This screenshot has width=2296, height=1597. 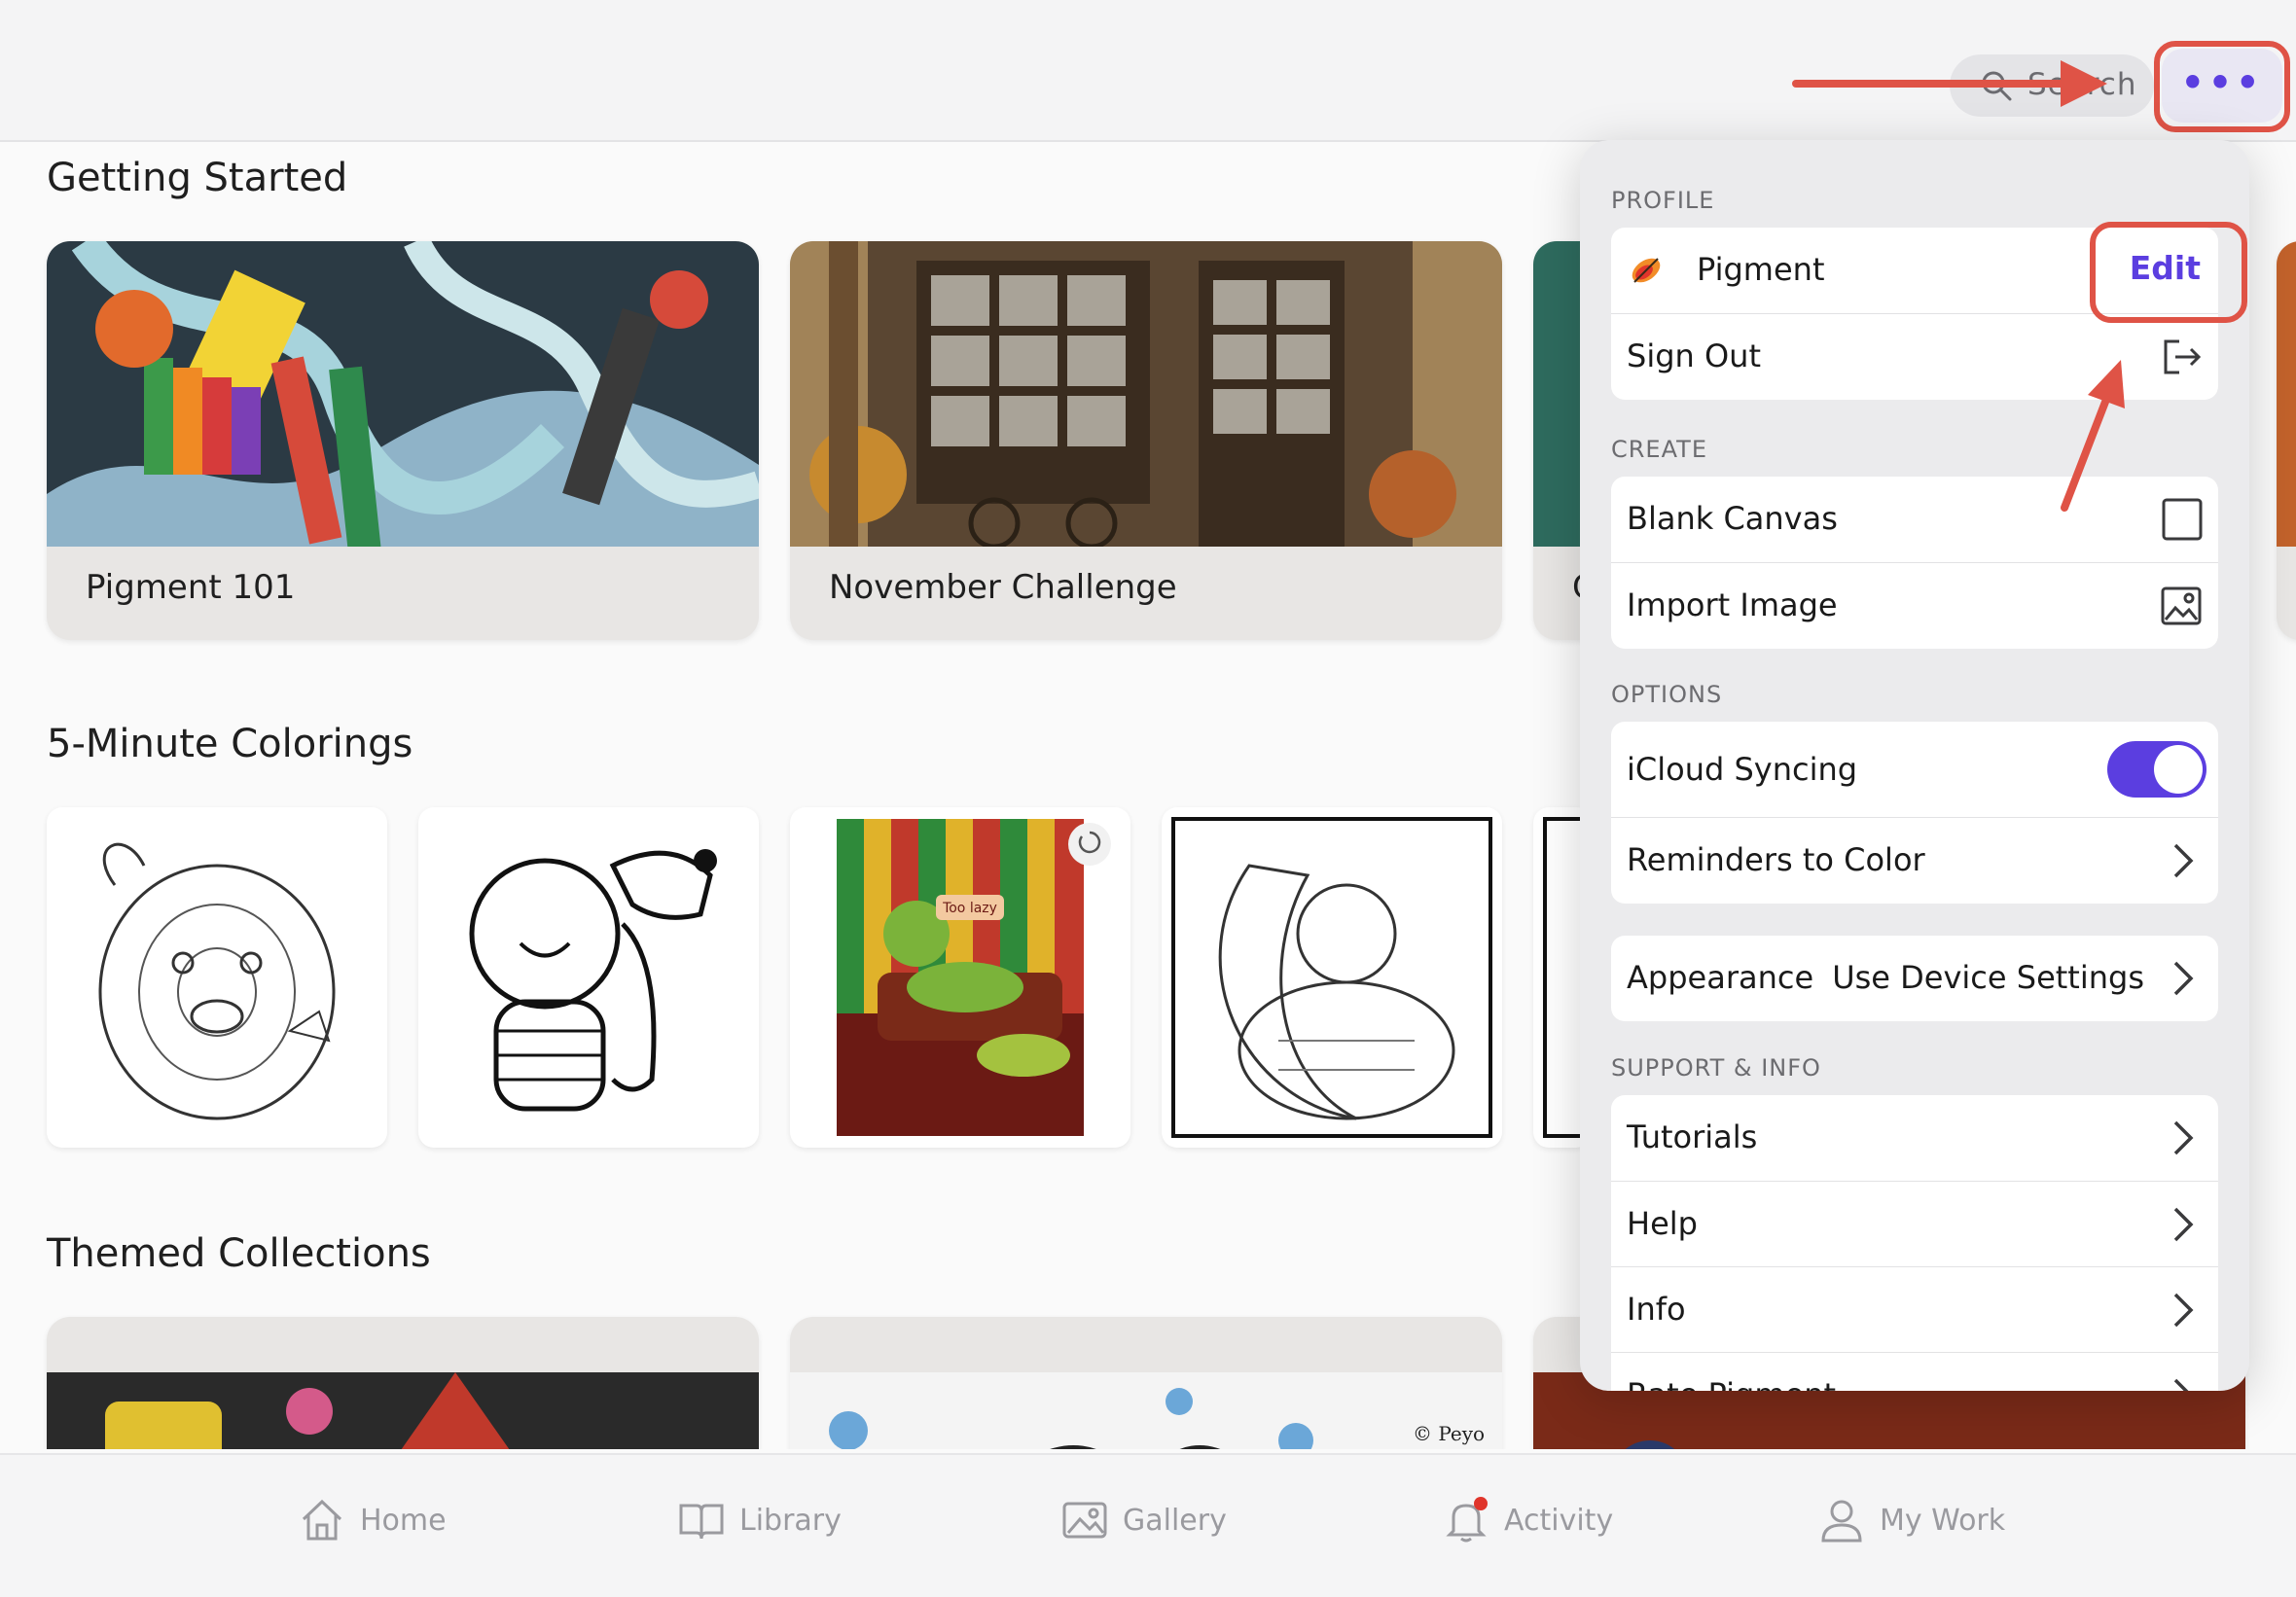 What do you see at coordinates (1720, 977) in the screenshot?
I see `appearance-label: Appearance` at bounding box center [1720, 977].